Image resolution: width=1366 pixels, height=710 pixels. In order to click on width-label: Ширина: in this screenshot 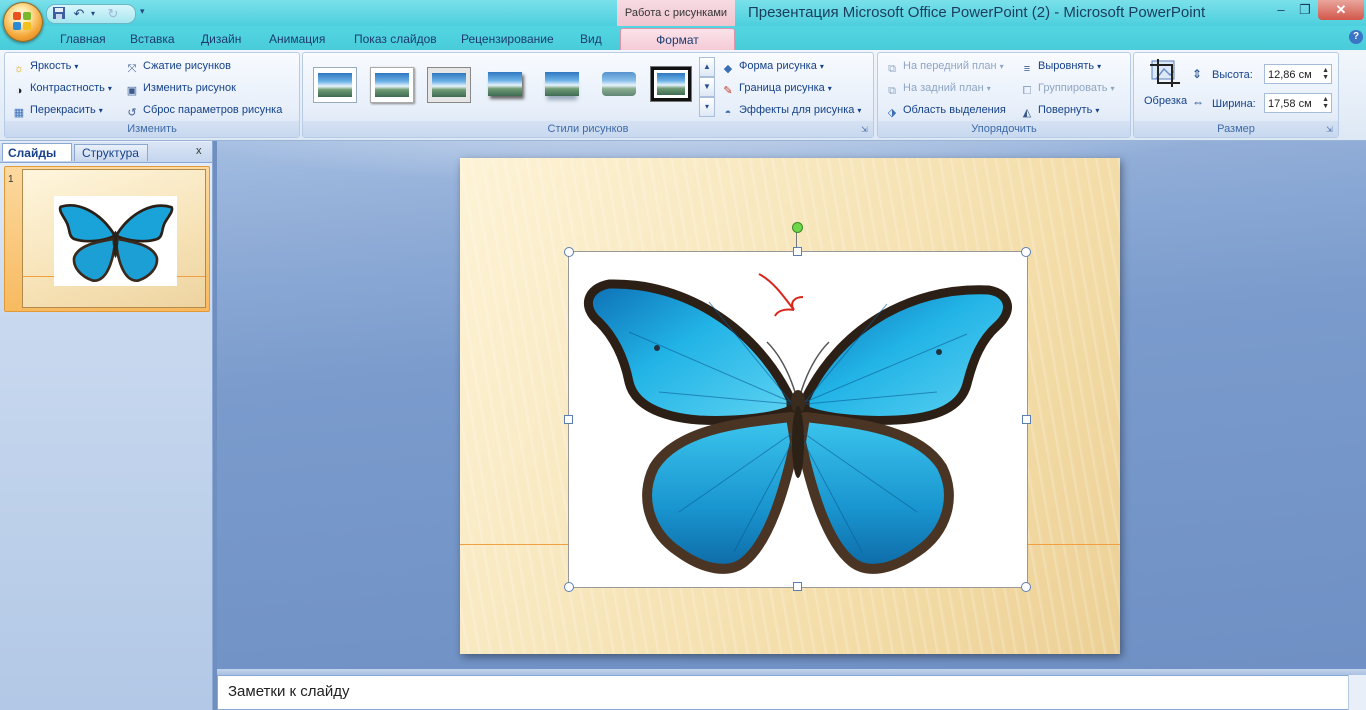, I will do `click(1234, 104)`.